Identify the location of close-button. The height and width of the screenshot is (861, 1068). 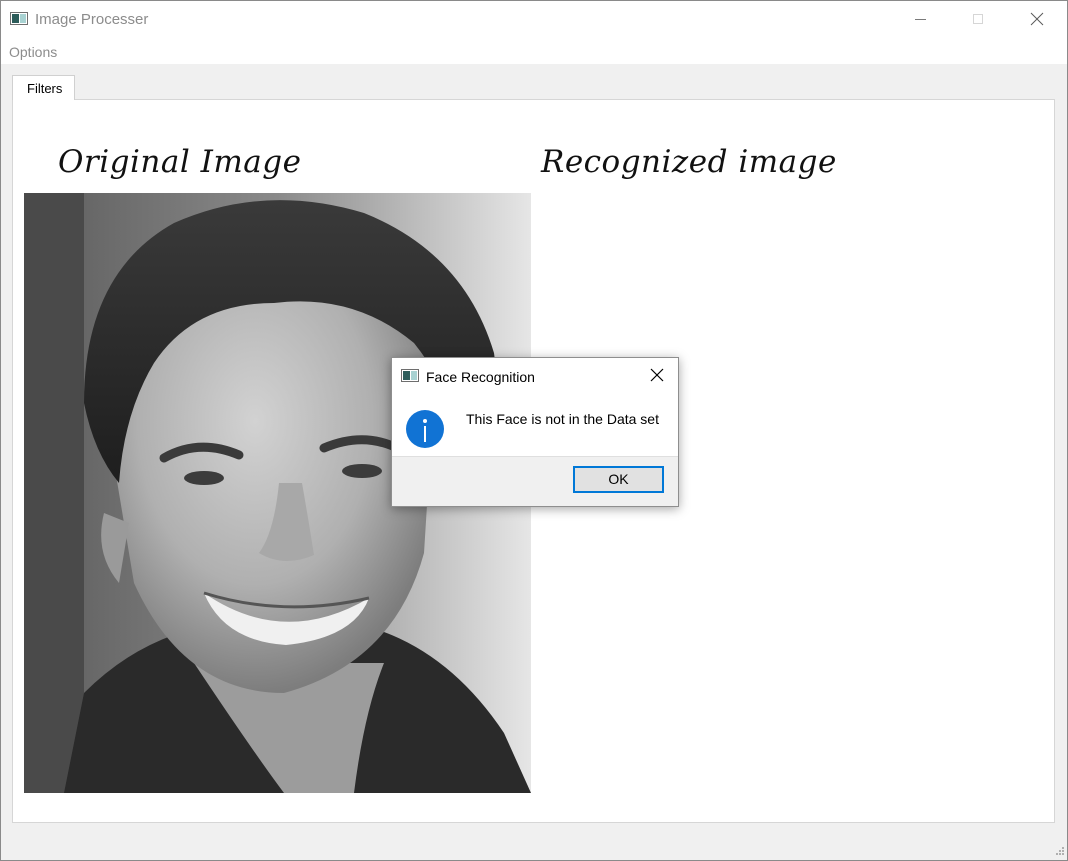
(1037, 20).